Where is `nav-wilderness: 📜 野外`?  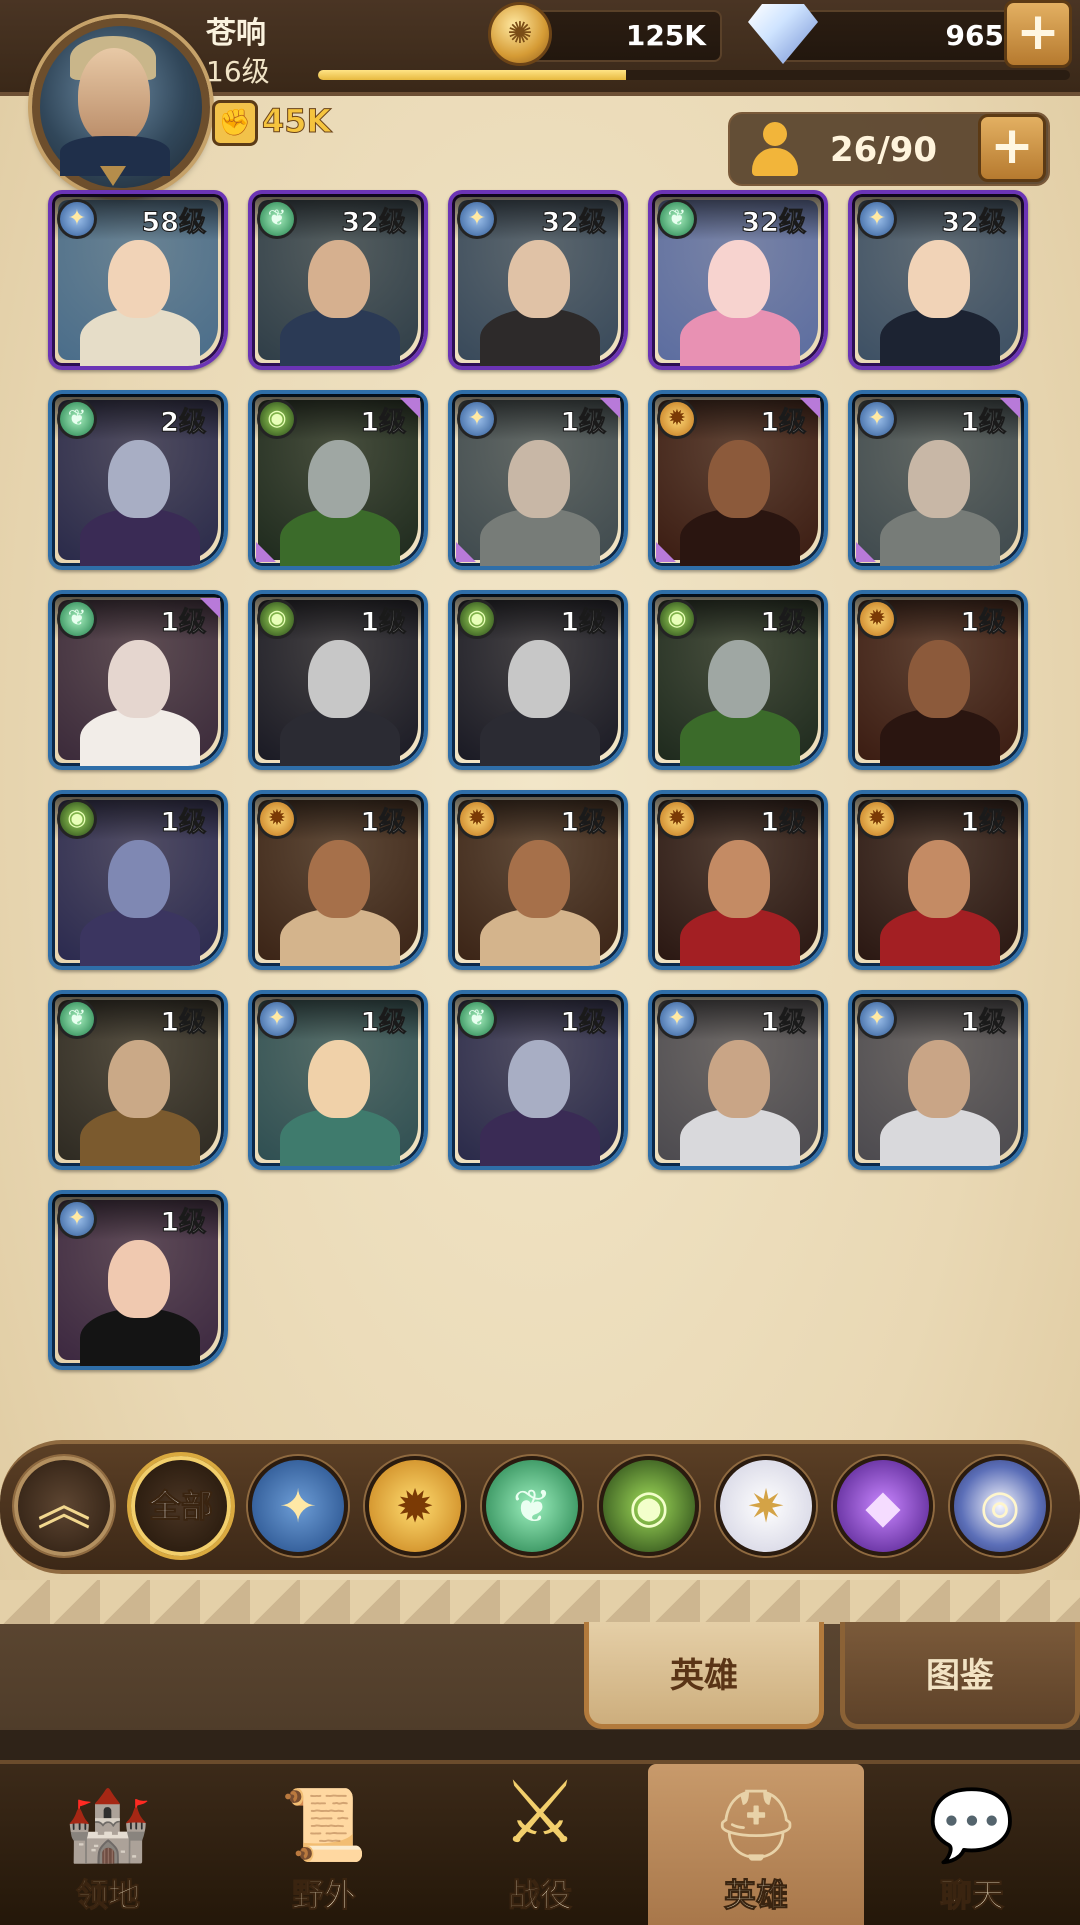
nav-wilderness: 📜 野外 is located at coordinates (324, 1844).